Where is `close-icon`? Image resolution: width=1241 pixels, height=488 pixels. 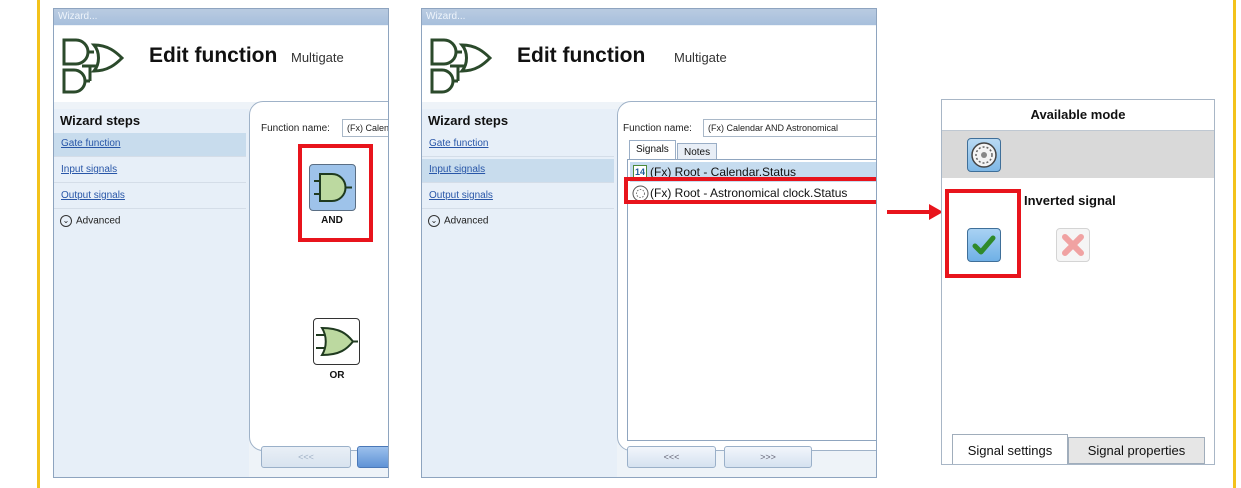 close-icon is located at coordinates (1073, 245).